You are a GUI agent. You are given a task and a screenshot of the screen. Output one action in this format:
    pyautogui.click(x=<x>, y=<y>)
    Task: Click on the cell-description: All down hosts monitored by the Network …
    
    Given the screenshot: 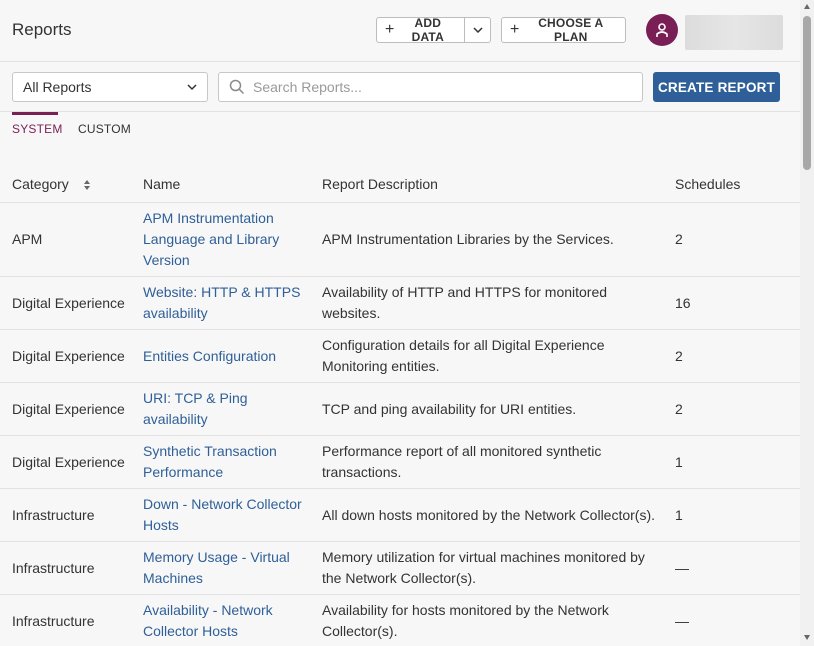 What is the action you would take?
    pyautogui.click(x=489, y=514)
    